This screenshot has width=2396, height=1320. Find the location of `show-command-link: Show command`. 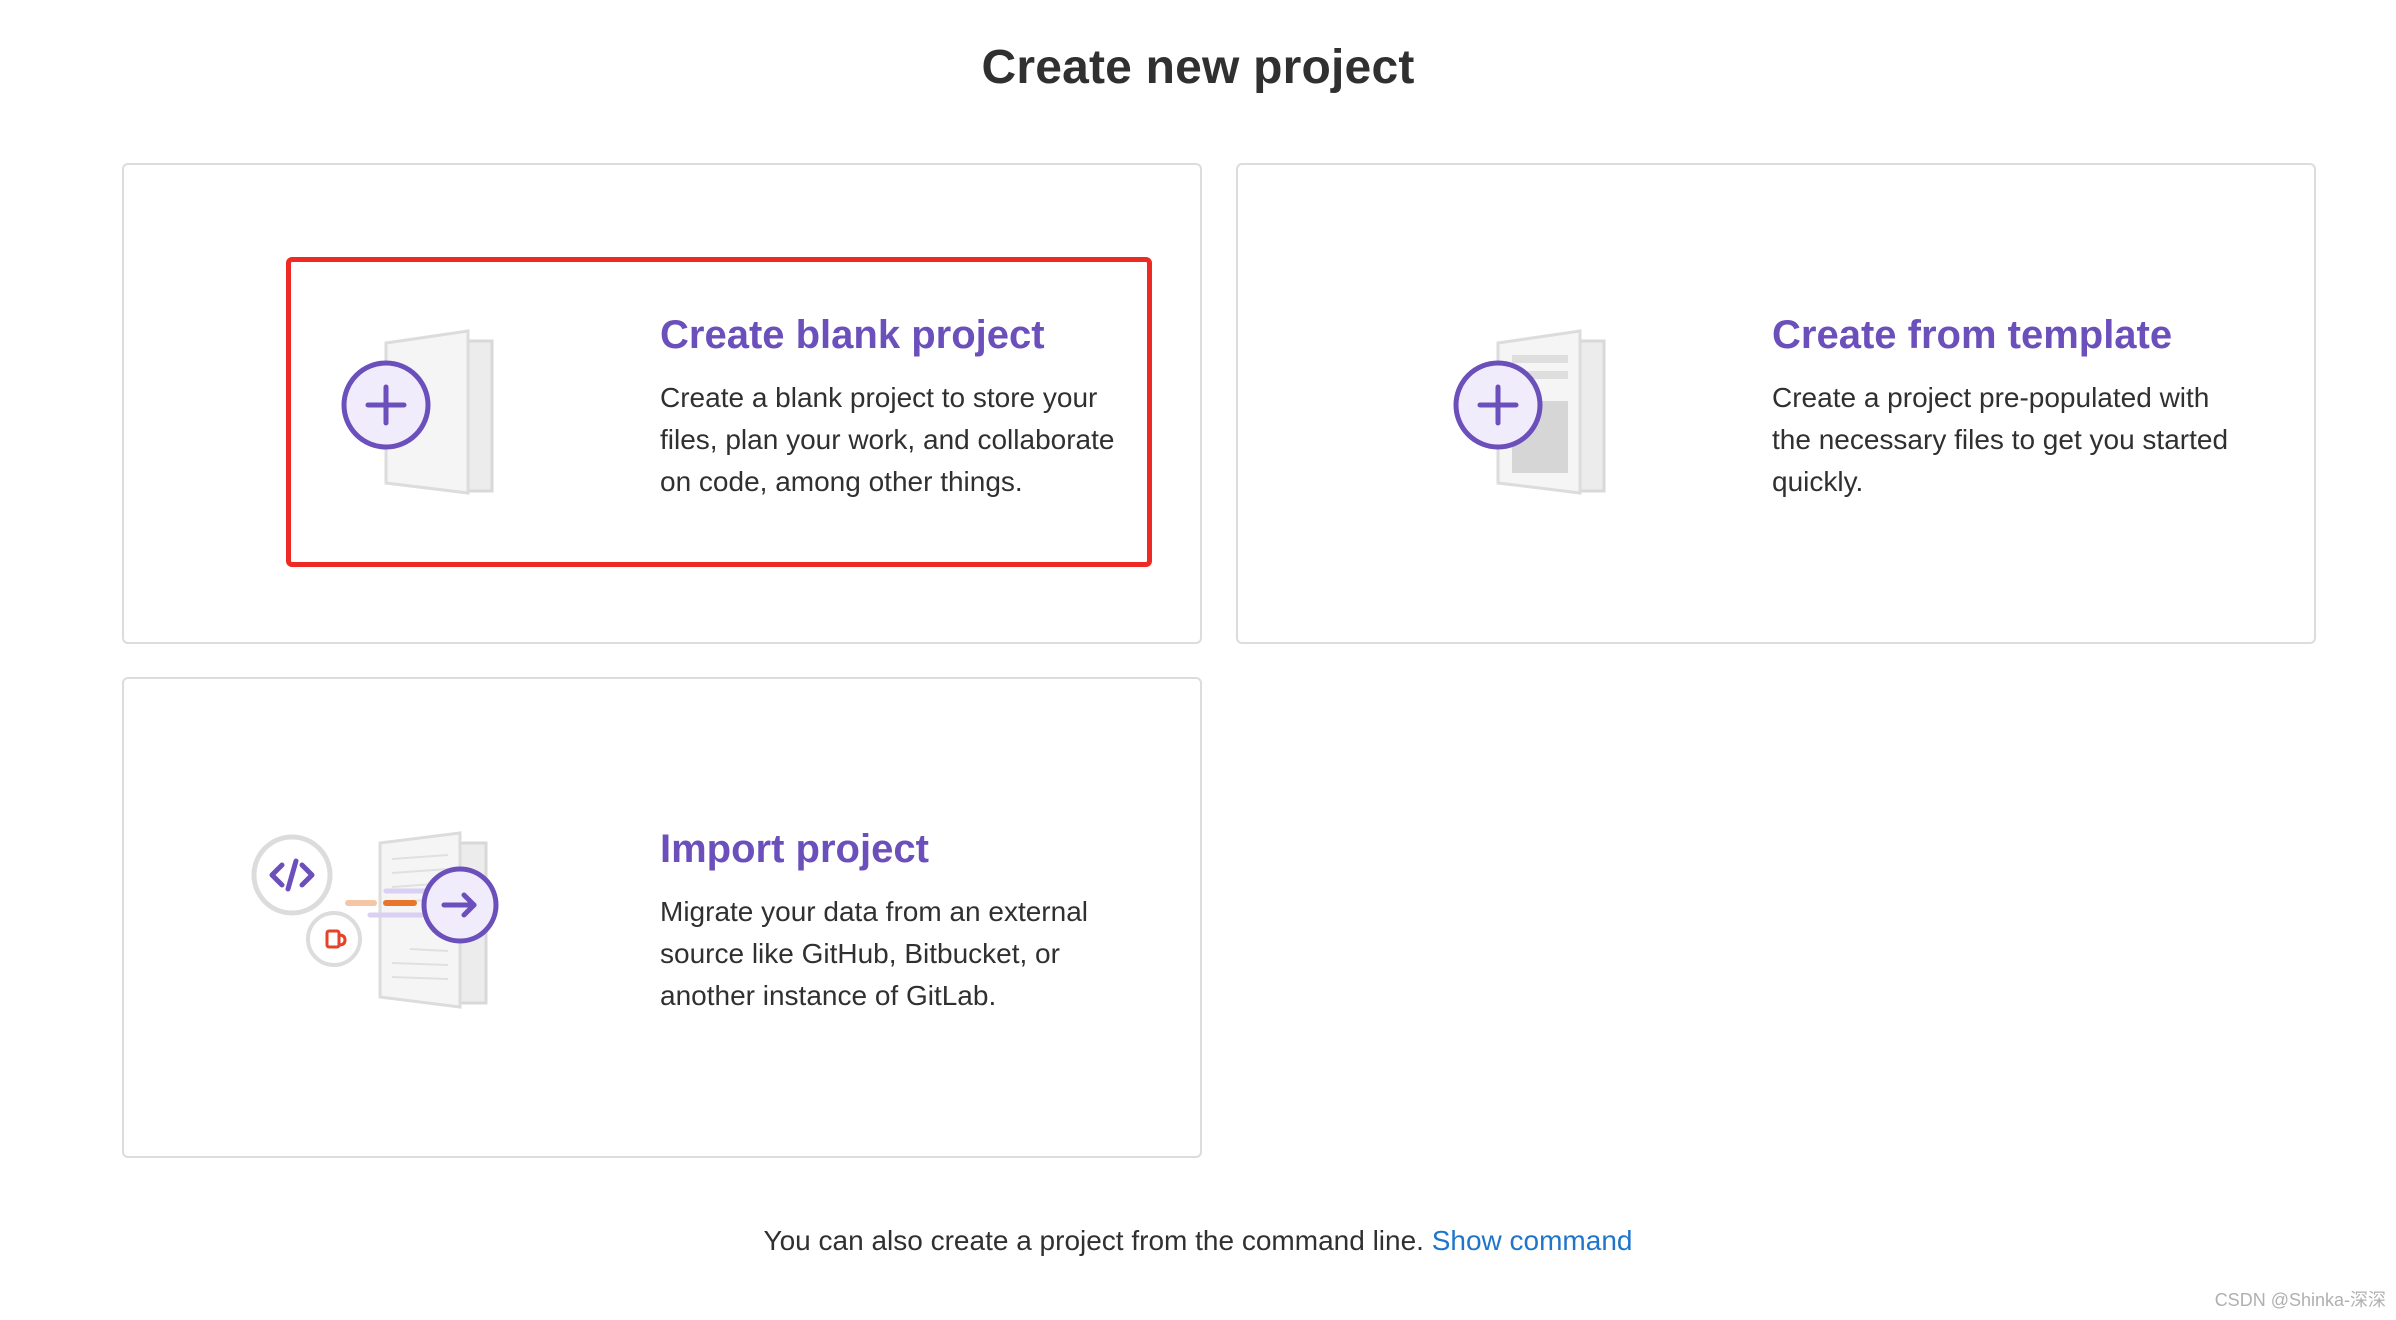

show-command-link: Show command is located at coordinates (1532, 1240).